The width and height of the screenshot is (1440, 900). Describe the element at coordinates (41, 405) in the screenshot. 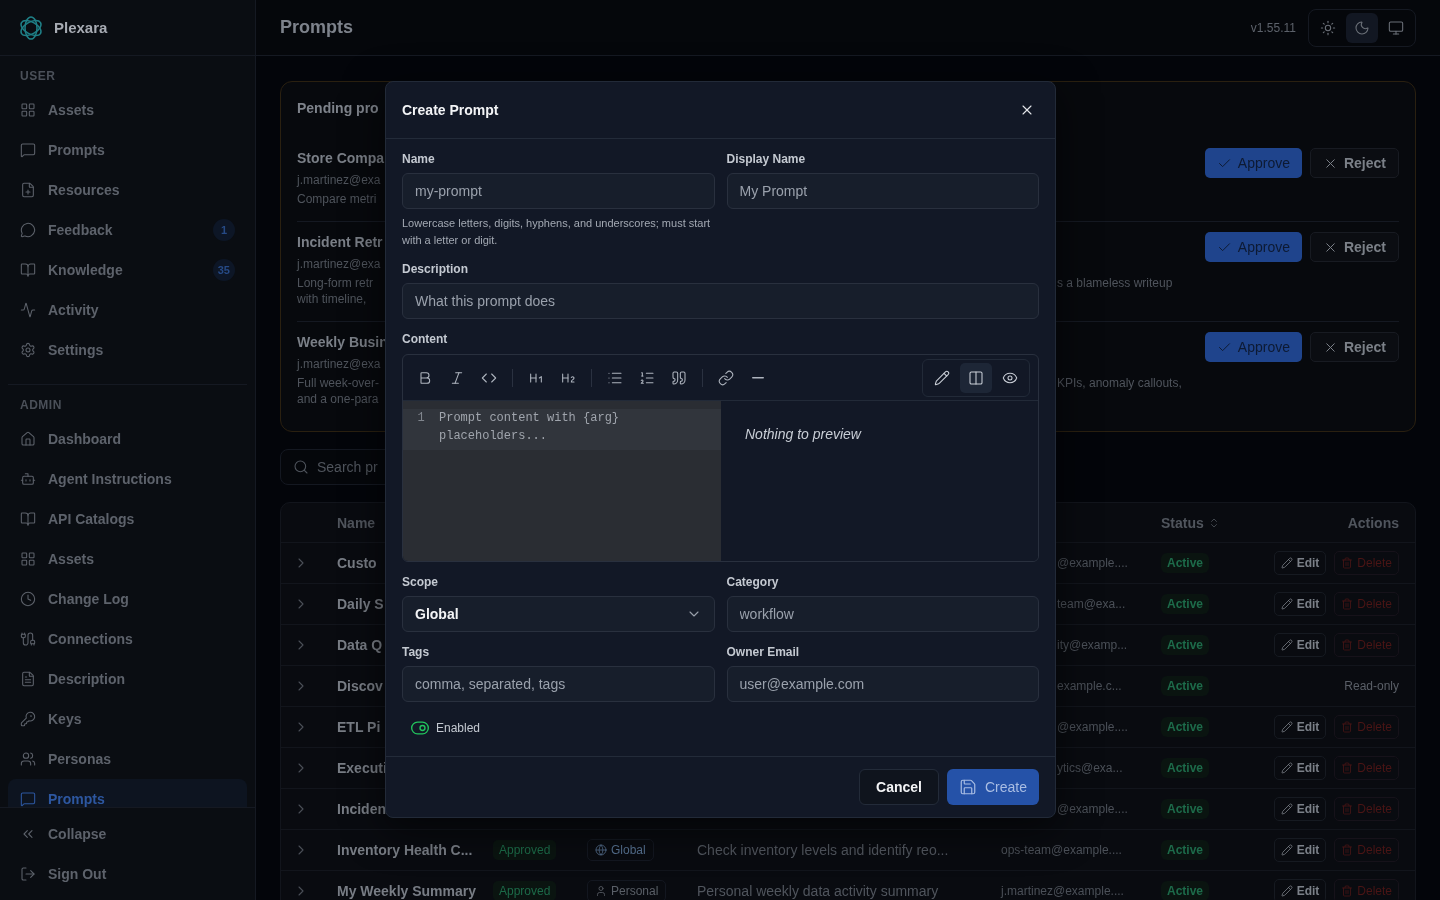

I see `section-title: ADMIN` at that location.